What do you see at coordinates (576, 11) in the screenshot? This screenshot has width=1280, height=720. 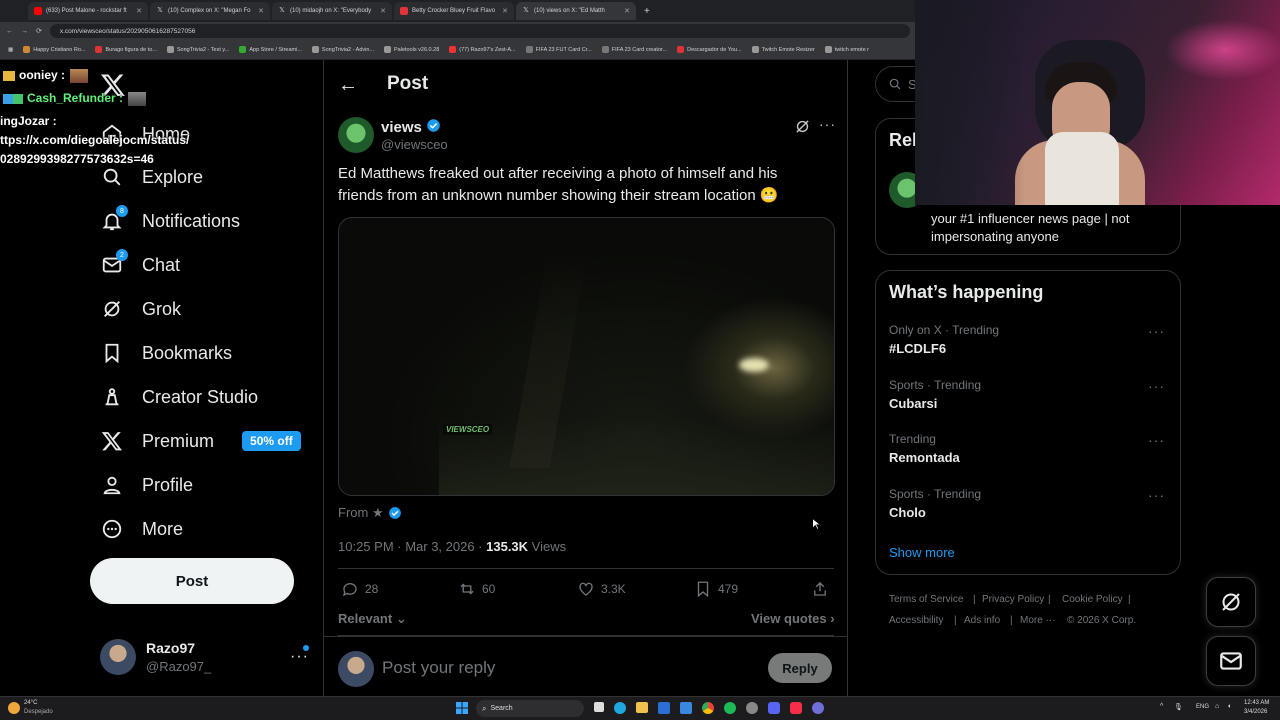 I see `browser-tab-active: 𝕏 (10) views on X: "Ed Matth ✕` at bounding box center [576, 11].